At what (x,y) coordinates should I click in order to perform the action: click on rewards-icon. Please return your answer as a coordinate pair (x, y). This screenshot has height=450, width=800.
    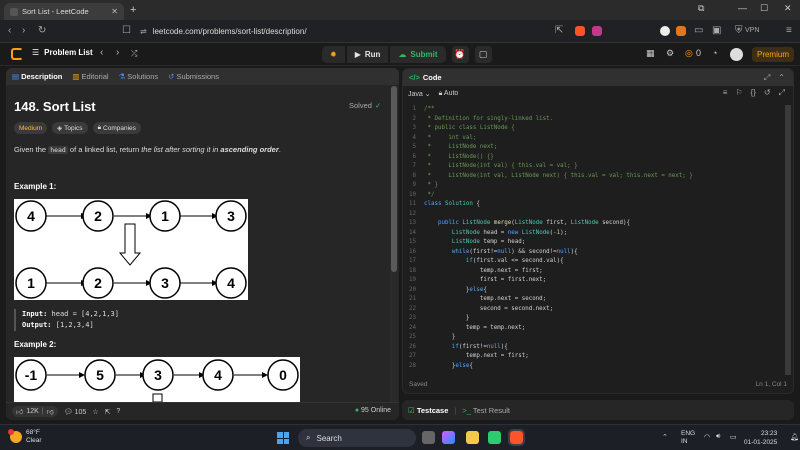
    Looking at the image, I should click on (597, 31).